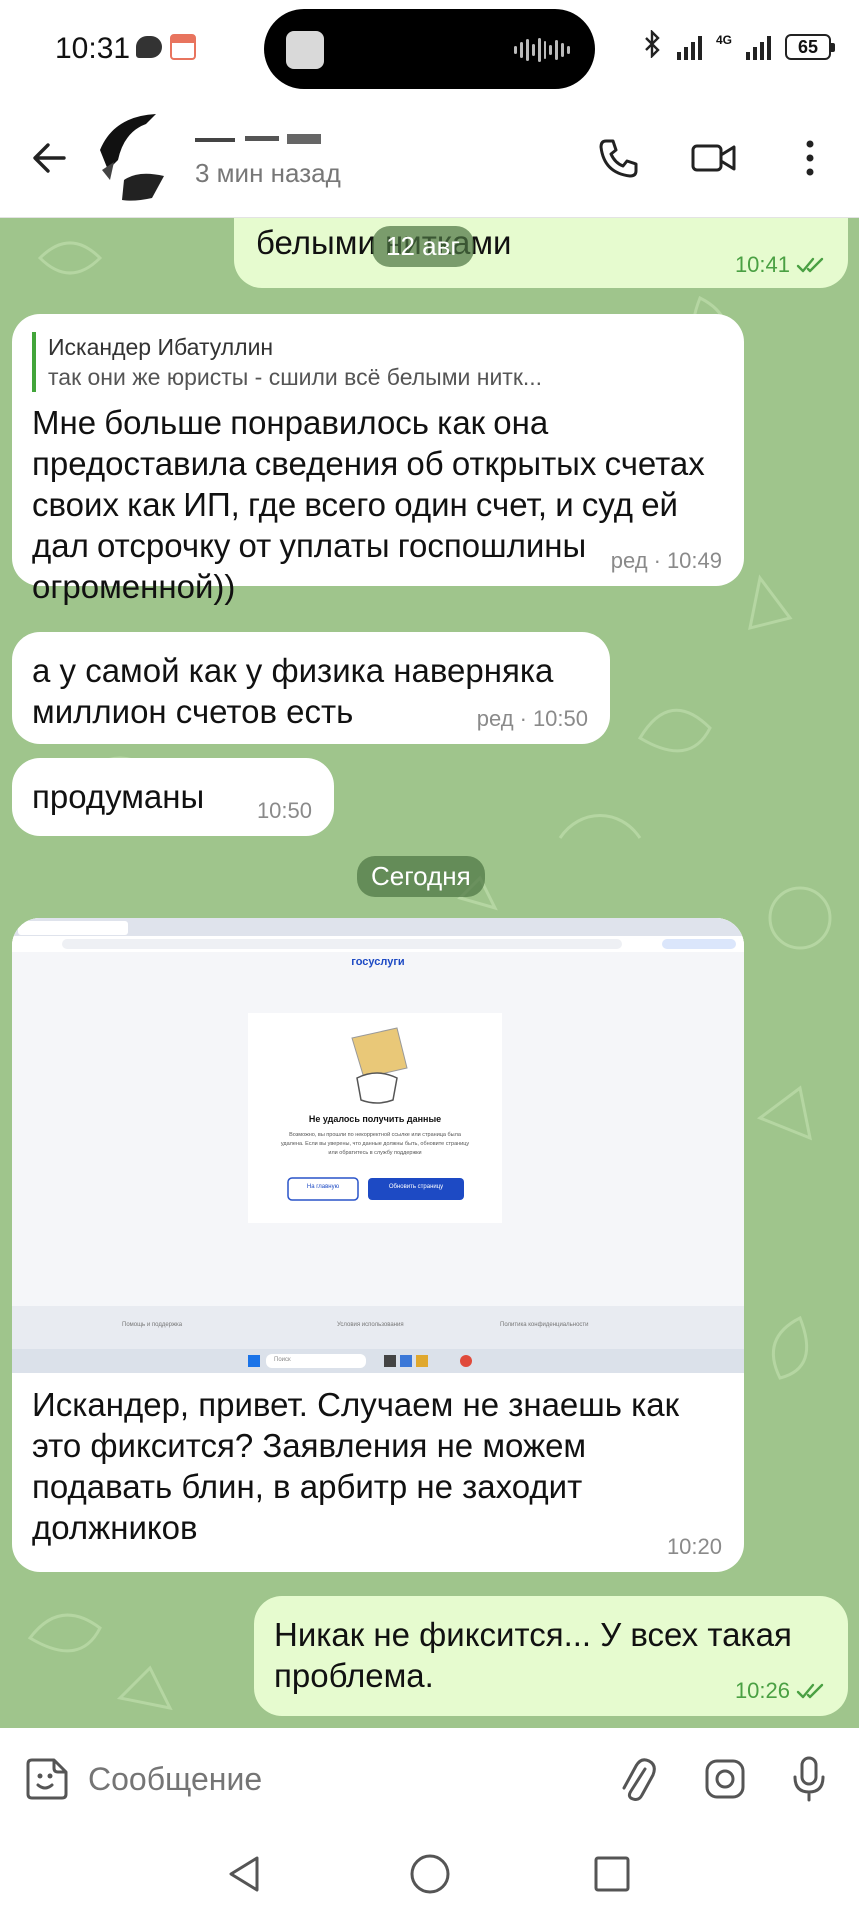 Image resolution: width=859 pixels, height=1920 pixels. Describe the element at coordinates (378, 962) in the screenshot. I see `gosuslugi-logo: госуслуги` at that location.